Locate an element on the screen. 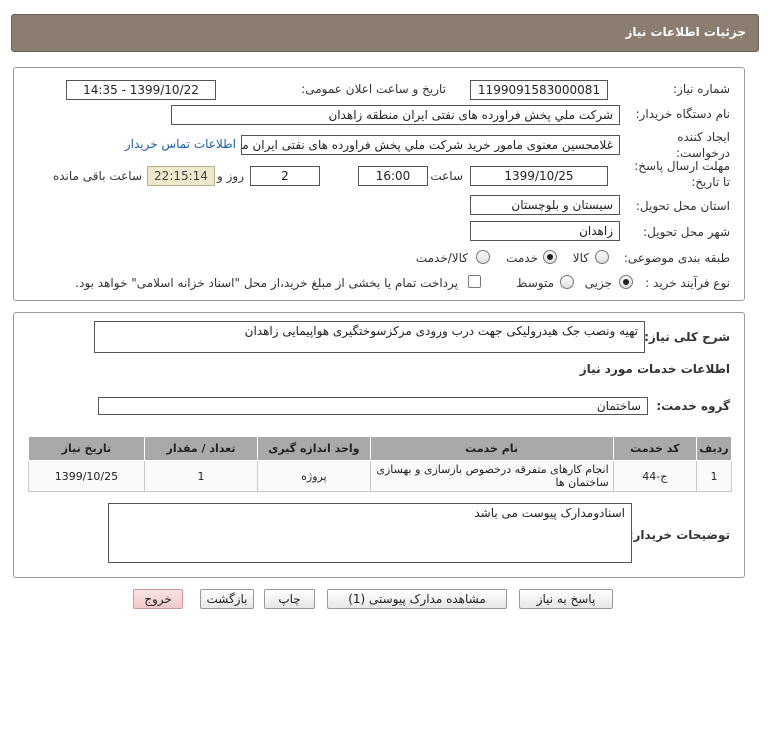 Image resolution: width=770 pixels, height=745 pixels. process-option-medium: متوسط is located at coordinates (535, 283).